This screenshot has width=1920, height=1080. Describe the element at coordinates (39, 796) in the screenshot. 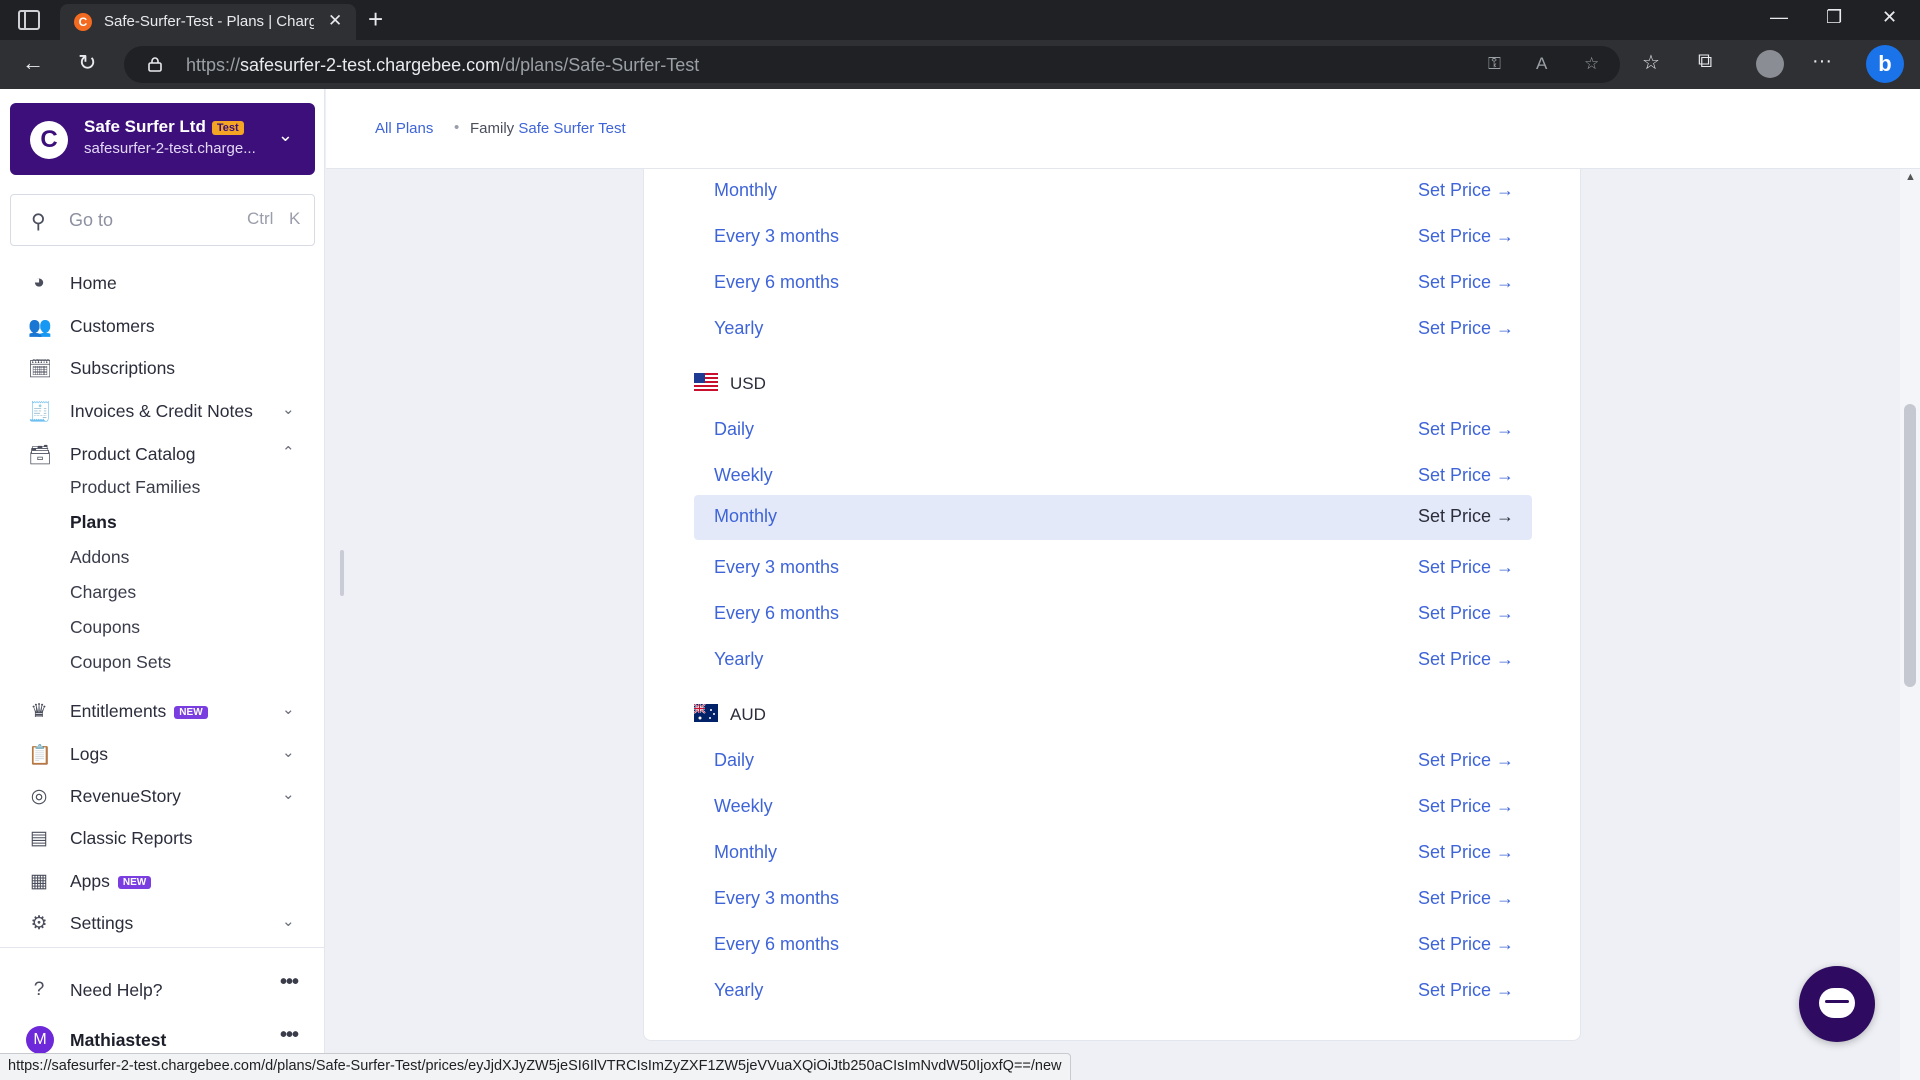

I see `revenuestory-icon: ◎` at that location.